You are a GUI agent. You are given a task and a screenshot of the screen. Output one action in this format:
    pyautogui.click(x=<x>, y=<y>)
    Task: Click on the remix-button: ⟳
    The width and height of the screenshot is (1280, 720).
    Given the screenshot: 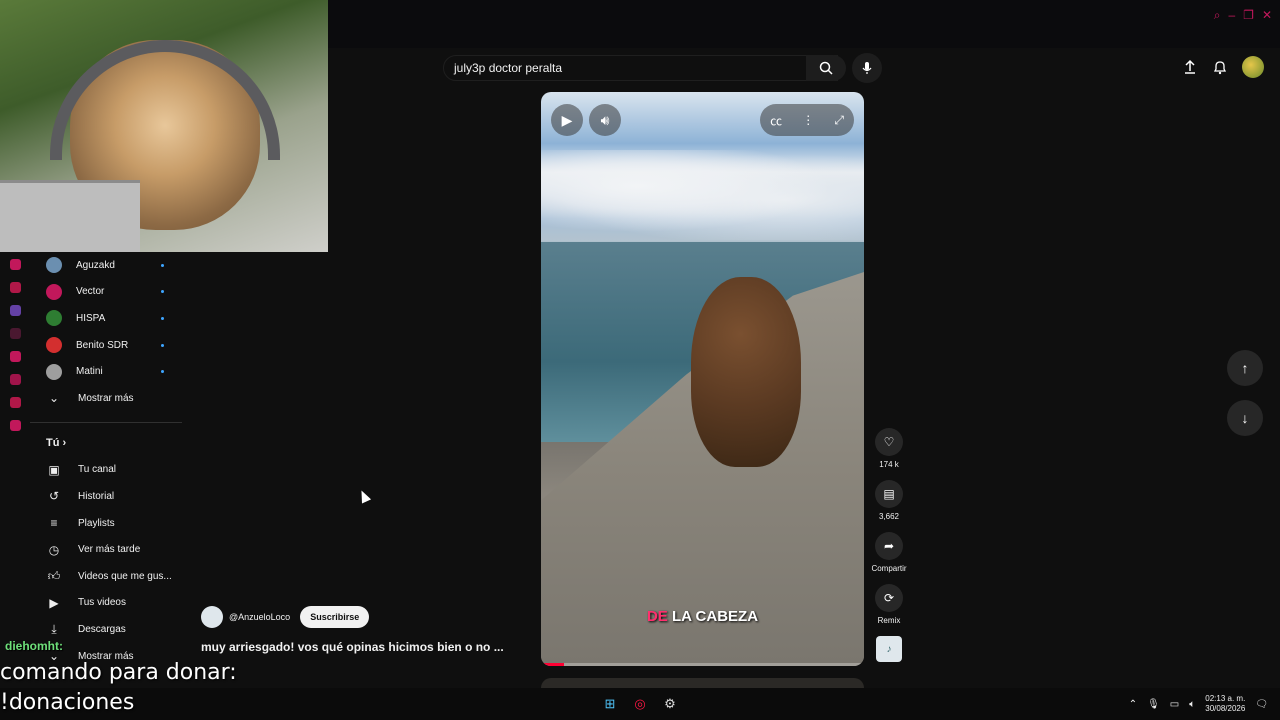 What is the action you would take?
    pyautogui.click(x=889, y=598)
    